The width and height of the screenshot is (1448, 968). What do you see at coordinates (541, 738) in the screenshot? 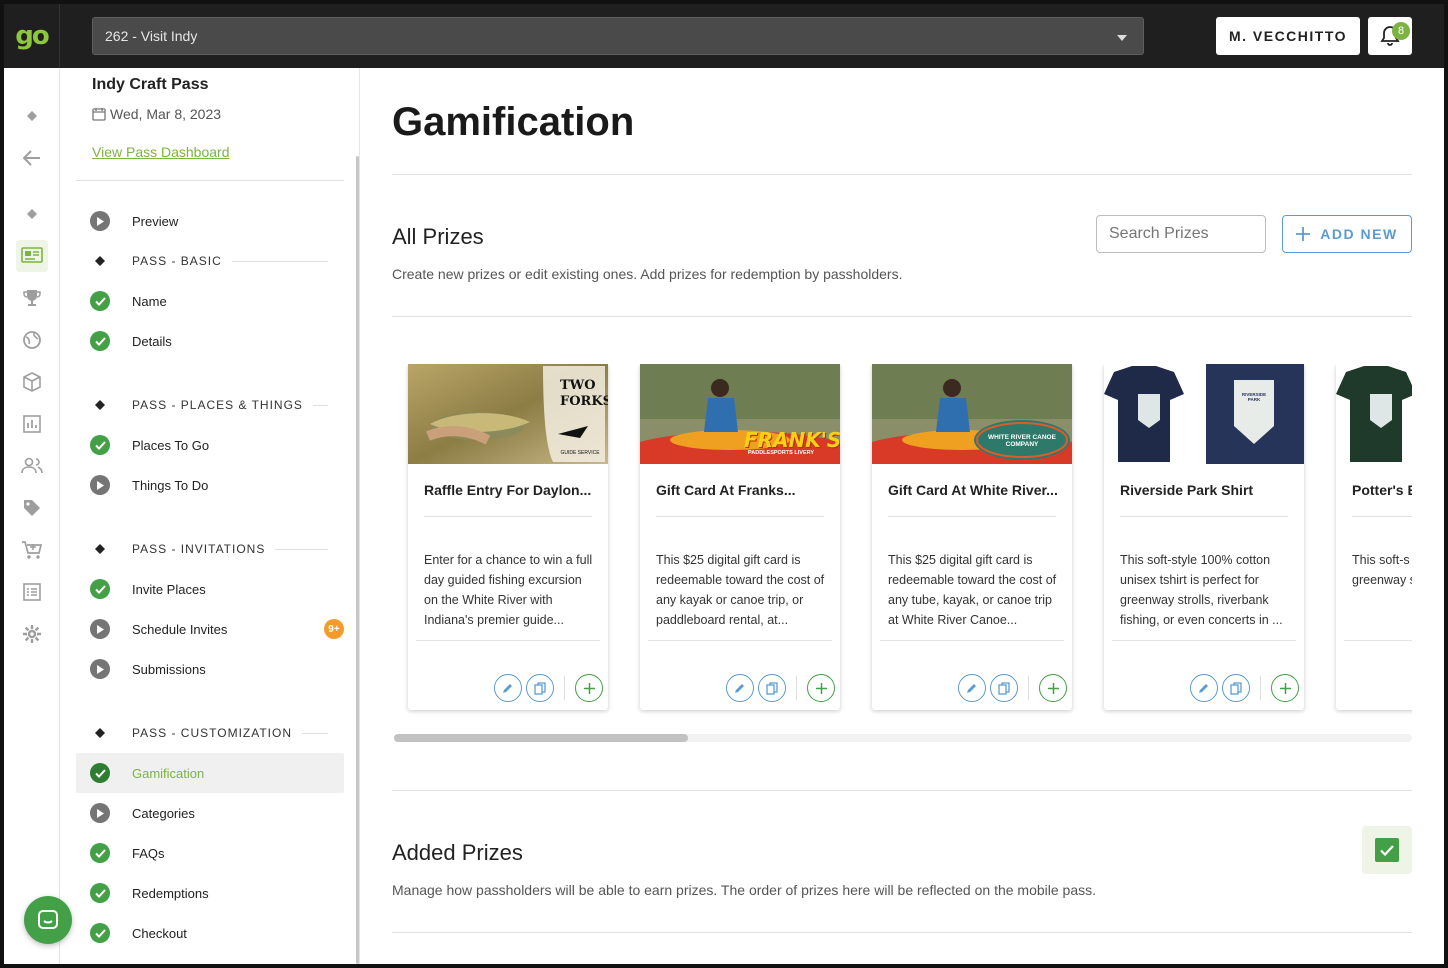
I see `scrollbar-thumb` at bounding box center [541, 738].